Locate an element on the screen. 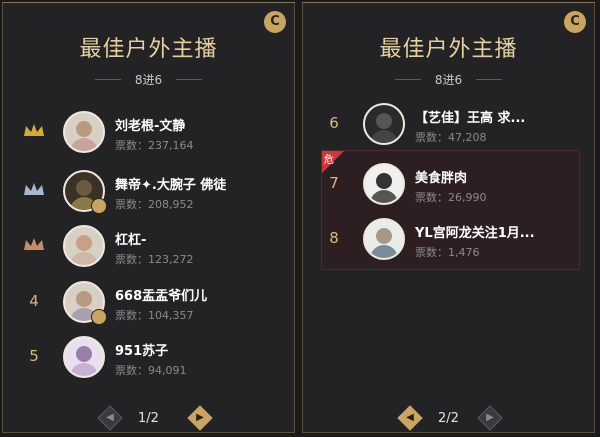 This screenshot has height=437, width=600. pagination: ◀ 1/2 ▶ is located at coordinates (148, 418).